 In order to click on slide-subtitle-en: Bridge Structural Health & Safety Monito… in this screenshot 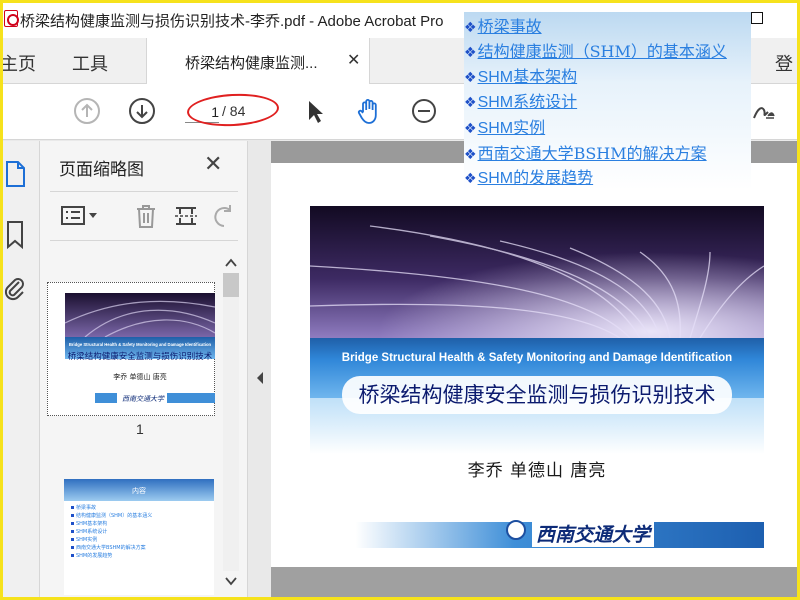, I will do `click(537, 358)`.